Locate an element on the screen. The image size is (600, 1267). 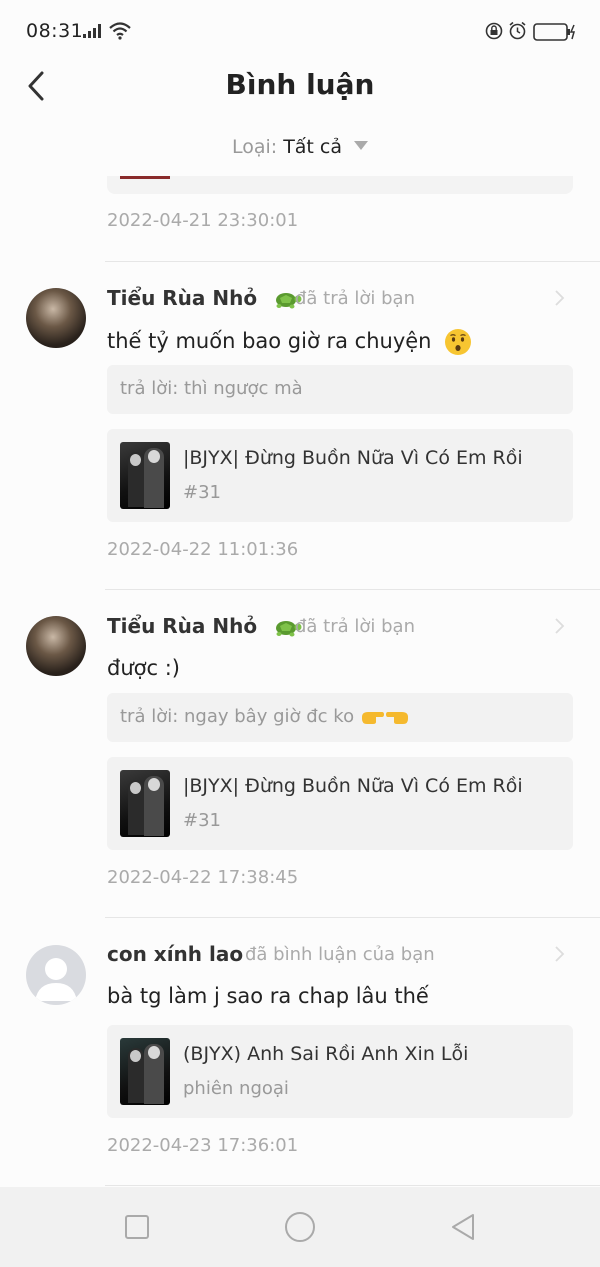
battery-icon is located at coordinates (554, 32).